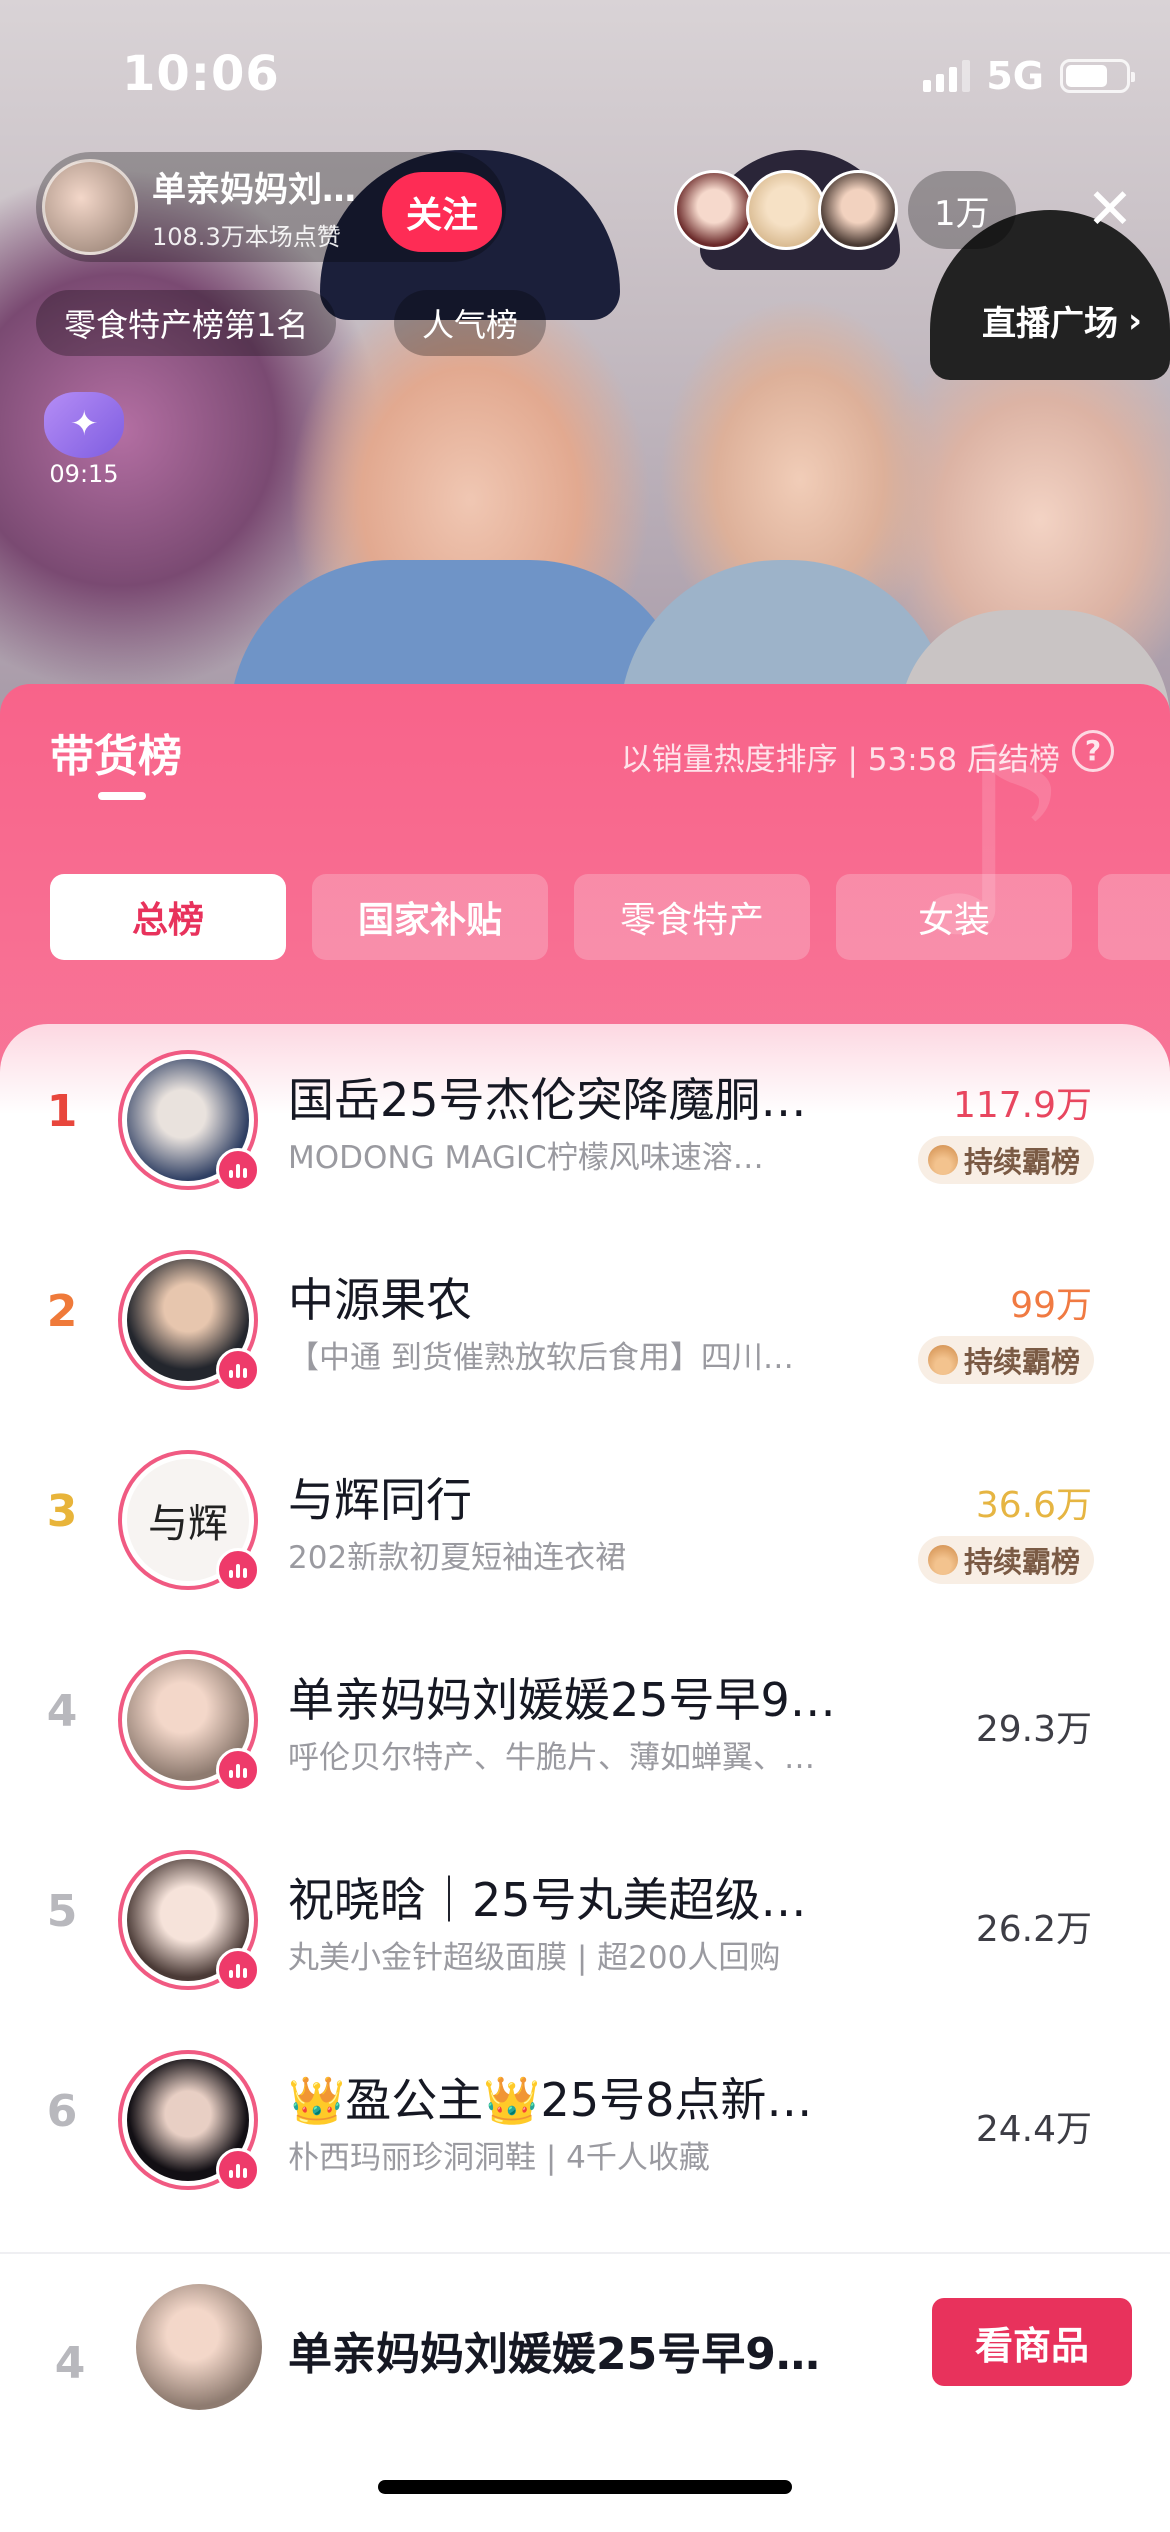 This screenshot has height=2532, width=1170. I want to click on streamer-avatar: 与辉, so click(189, 1521).